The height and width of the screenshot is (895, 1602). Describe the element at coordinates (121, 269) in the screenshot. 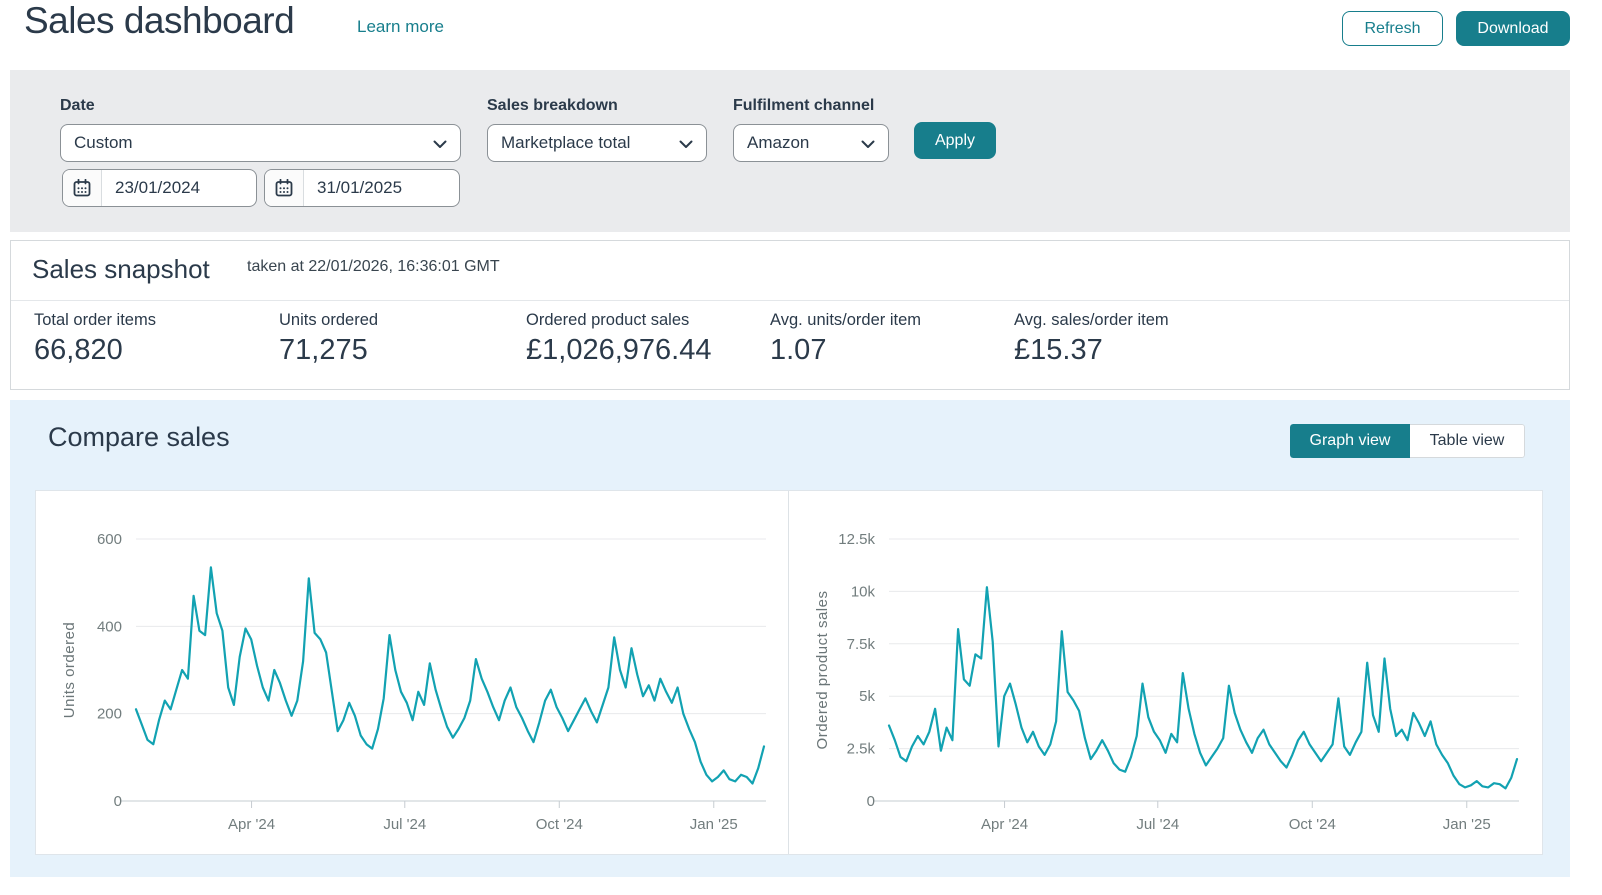

I see `sales-snapshot-title: Sales snapshot` at that location.